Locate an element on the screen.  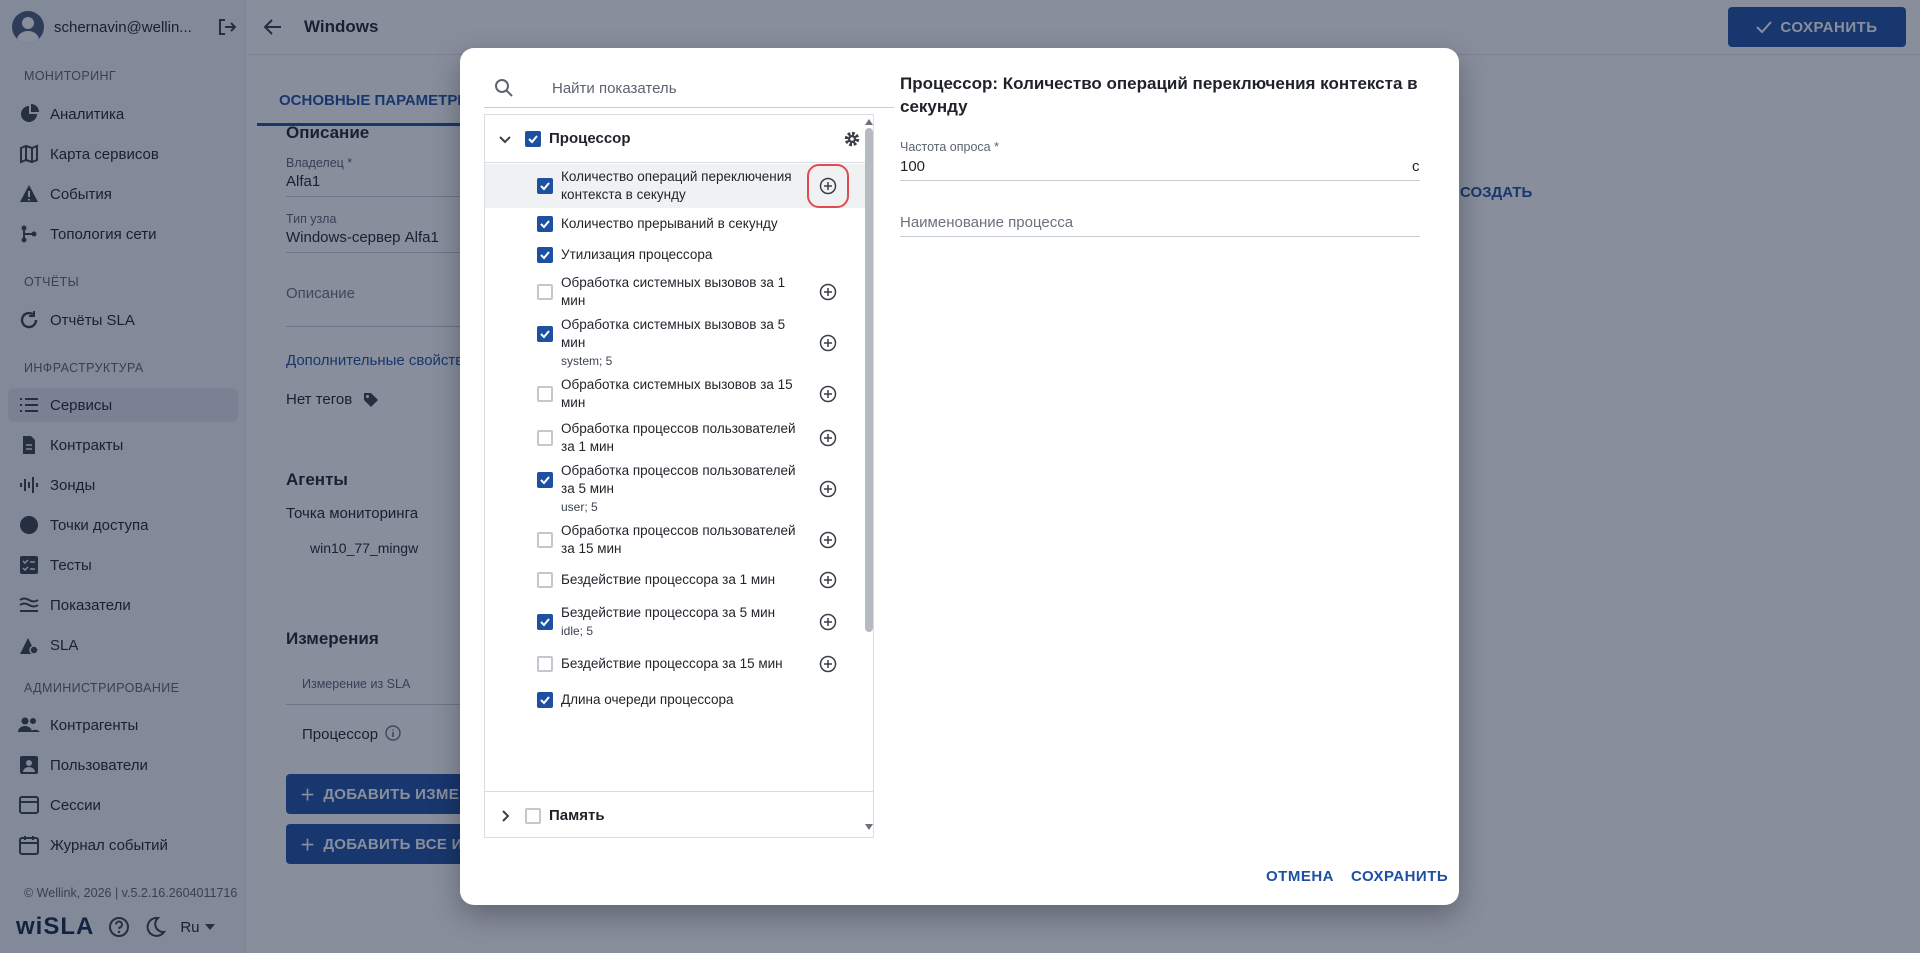
indicator-params: user; 5 is located at coordinates (579, 507).